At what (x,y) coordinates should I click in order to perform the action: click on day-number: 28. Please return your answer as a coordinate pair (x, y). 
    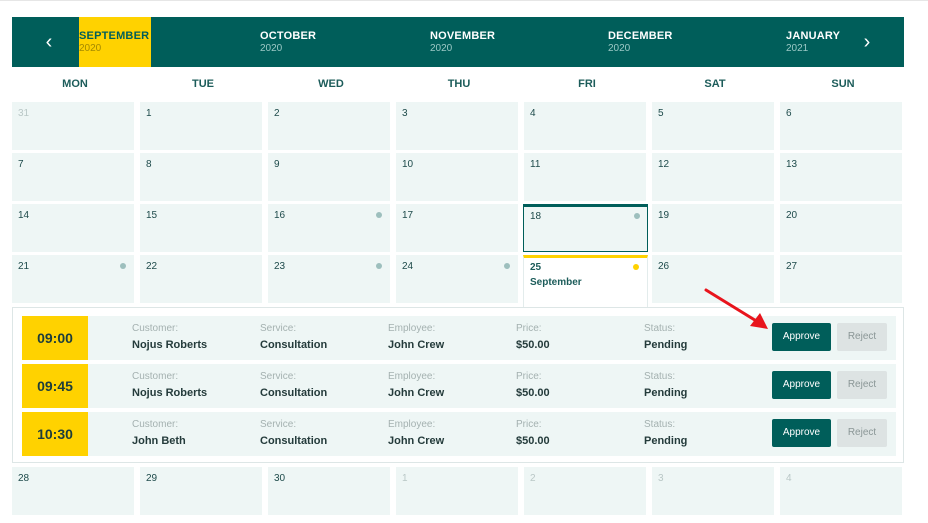
    Looking at the image, I should click on (24, 478).